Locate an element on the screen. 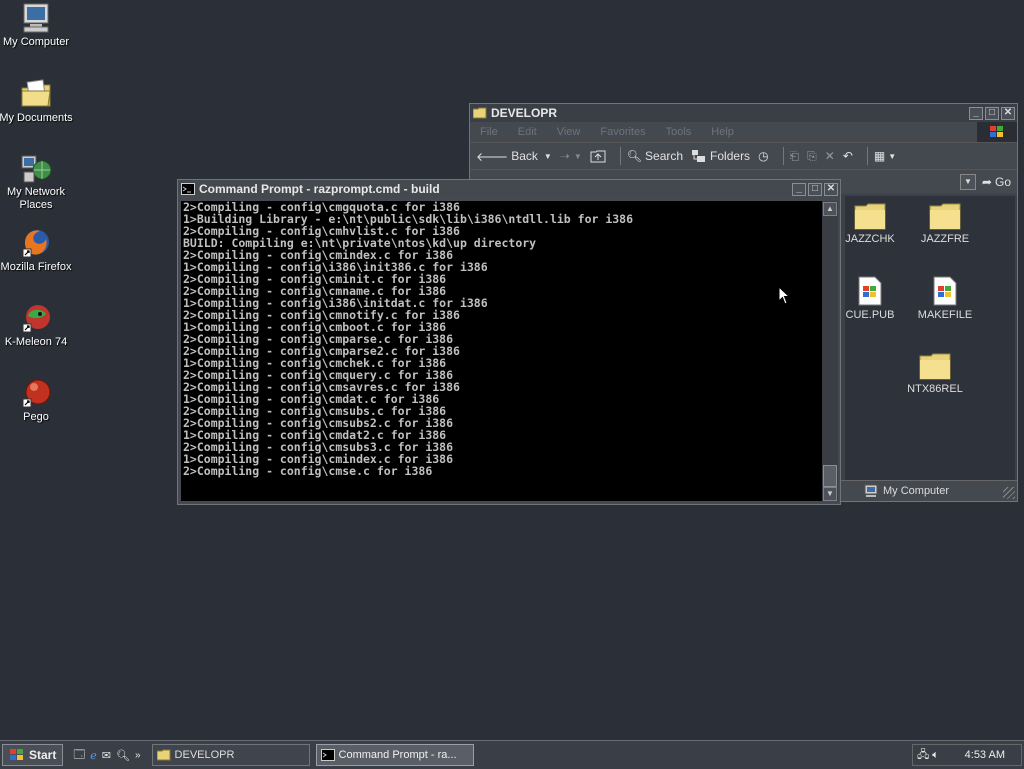 This screenshot has height=769, width=1024. forward-arrow-icon: ➝ is located at coordinates (564, 156).